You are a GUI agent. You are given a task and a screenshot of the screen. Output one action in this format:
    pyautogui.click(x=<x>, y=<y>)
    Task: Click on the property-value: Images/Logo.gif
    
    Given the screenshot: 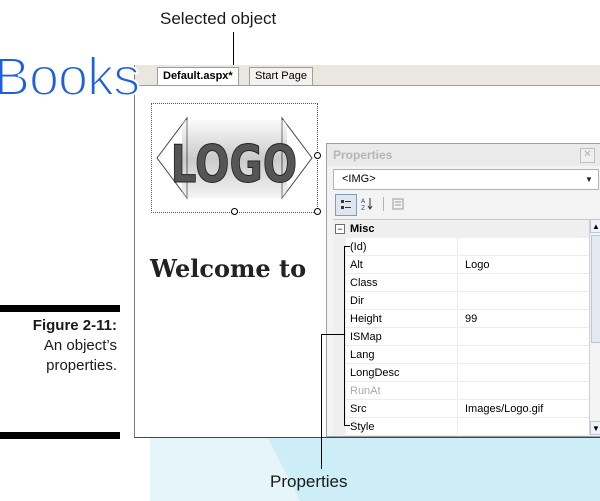 What is the action you would take?
    pyautogui.click(x=524, y=409)
    